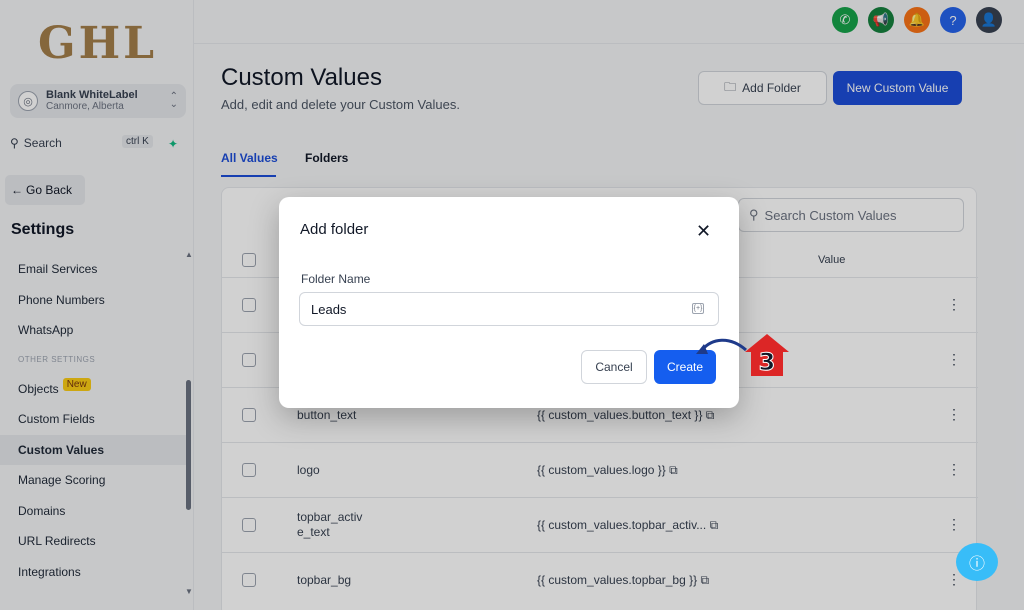 Image resolution: width=1024 pixels, height=610 pixels. Describe the element at coordinates (977, 562) in the screenshot. I see `chat-widget-icon: ⓘ` at that location.